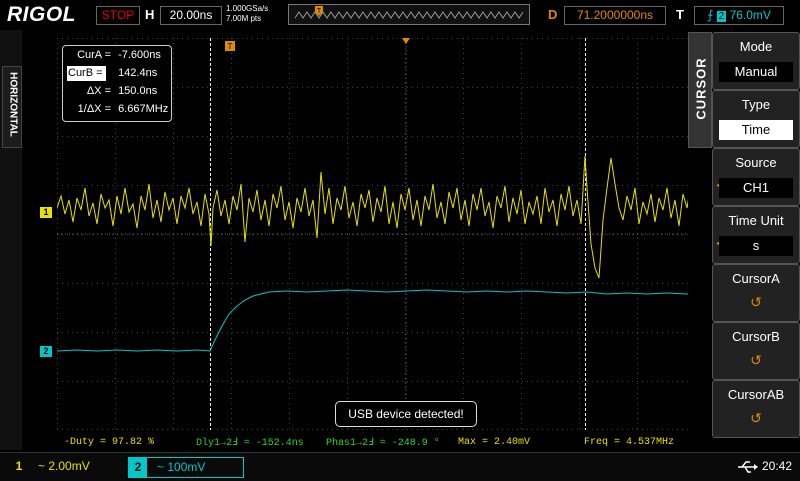 This screenshot has height=481, width=800. I want to click on menu-cursor-b: CursorB ↺, so click(756, 351).